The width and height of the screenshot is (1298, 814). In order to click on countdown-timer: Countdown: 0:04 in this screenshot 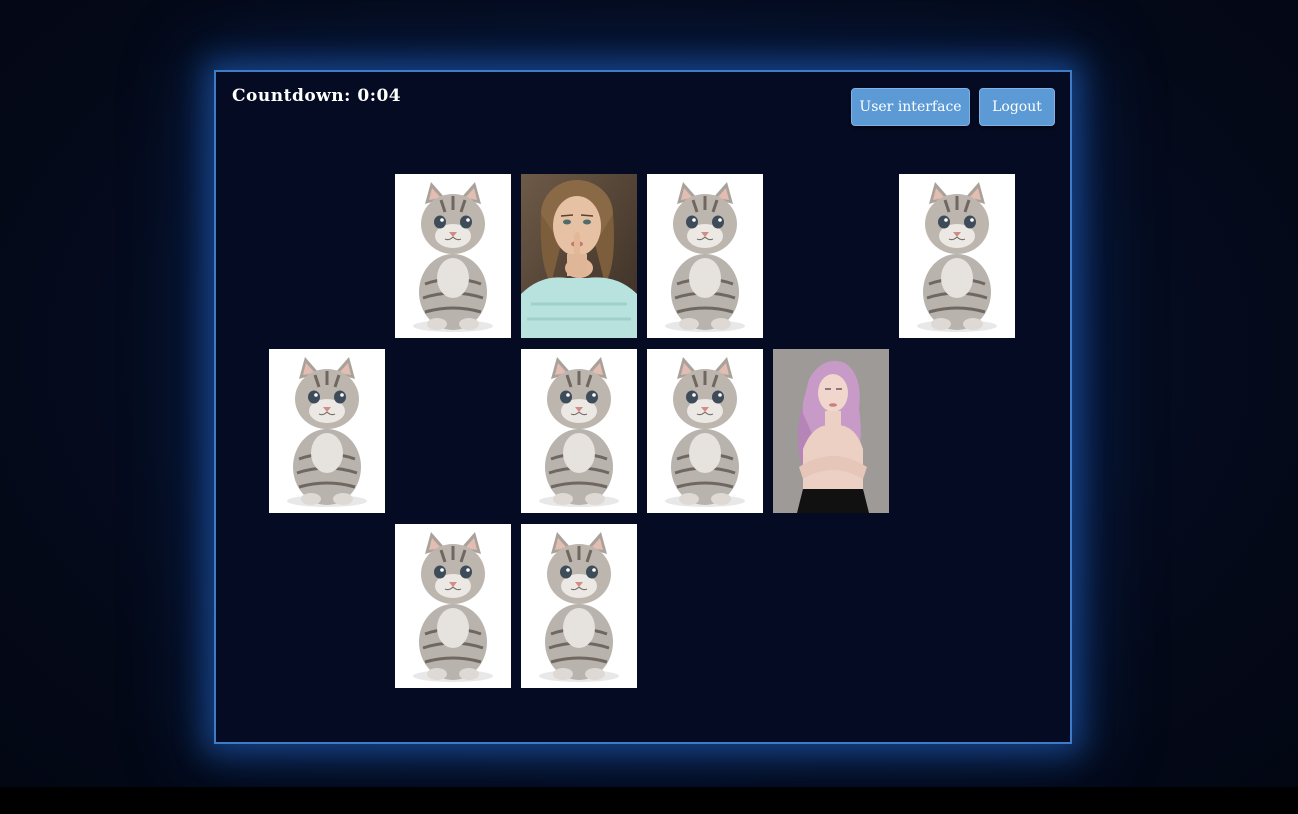, I will do `click(316, 96)`.